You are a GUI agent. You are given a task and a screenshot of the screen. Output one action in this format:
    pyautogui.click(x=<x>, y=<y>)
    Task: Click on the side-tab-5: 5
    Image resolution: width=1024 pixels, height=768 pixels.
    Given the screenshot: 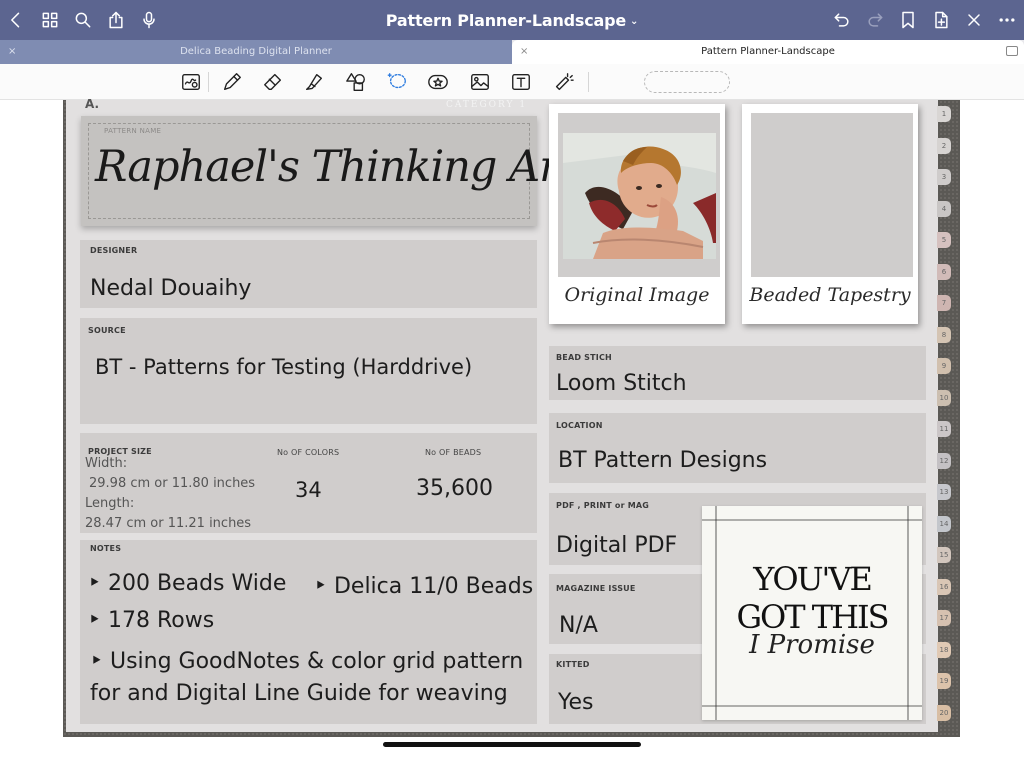 What is the action you would take?
    pyautogui.click(x=944, y=240)
    